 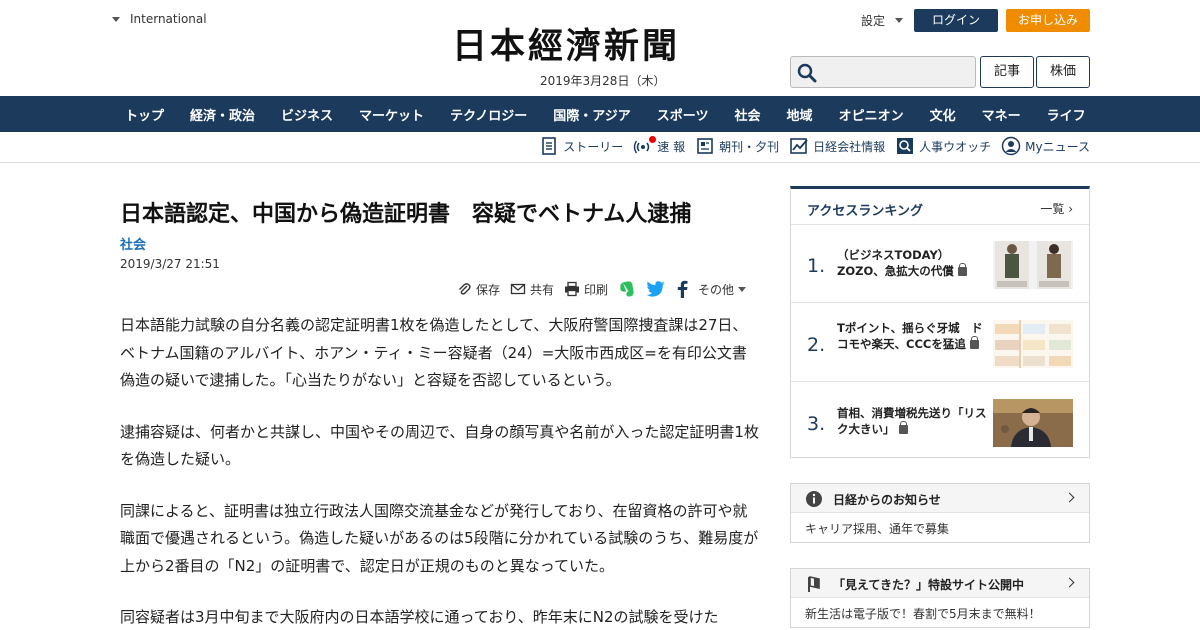 I want to click on ranking-text: （ビジネスTODAY）ZOZO、急拡大の代償, so click(x=912, y=263).